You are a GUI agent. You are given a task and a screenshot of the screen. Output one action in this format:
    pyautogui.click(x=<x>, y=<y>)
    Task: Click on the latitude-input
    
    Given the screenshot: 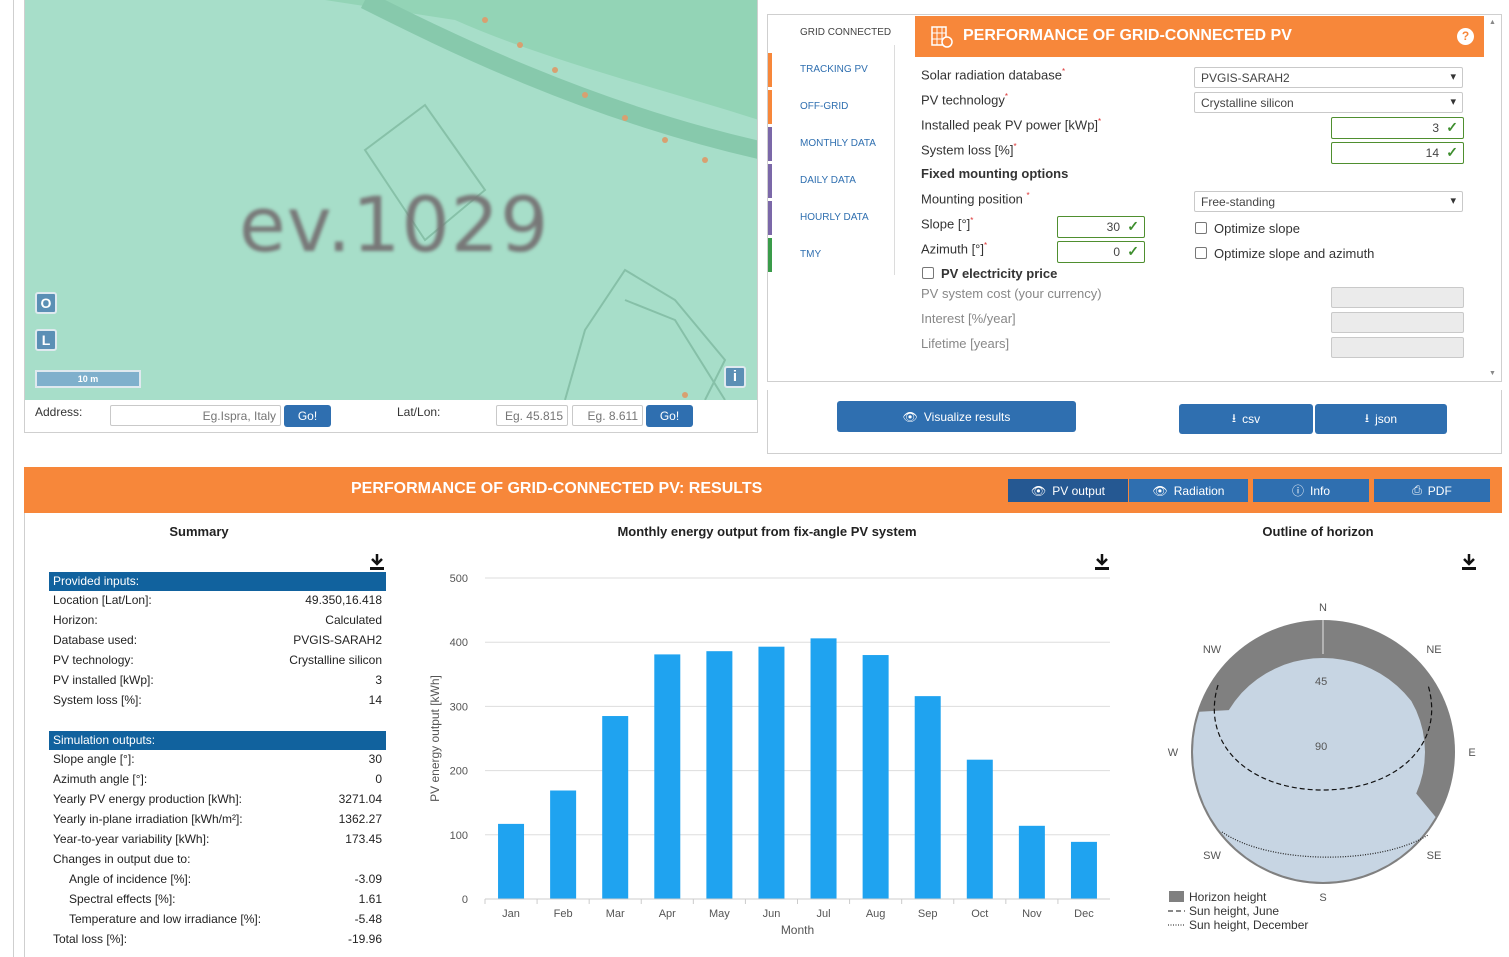 What is the action you would take?
    pyautogui.click(x=532, y=415)
    